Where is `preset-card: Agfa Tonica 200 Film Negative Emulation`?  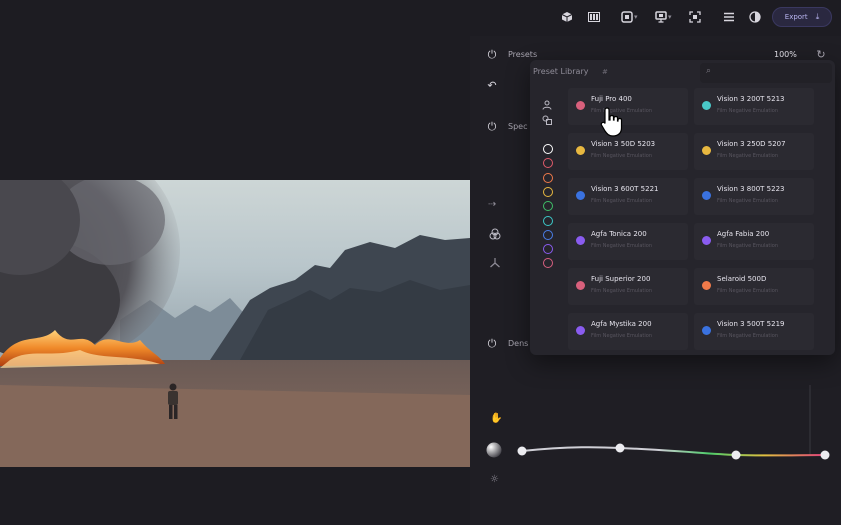 preset-card: Agfa Tonica 200 Film Negative Emulation is located at coordinates (628, 241).